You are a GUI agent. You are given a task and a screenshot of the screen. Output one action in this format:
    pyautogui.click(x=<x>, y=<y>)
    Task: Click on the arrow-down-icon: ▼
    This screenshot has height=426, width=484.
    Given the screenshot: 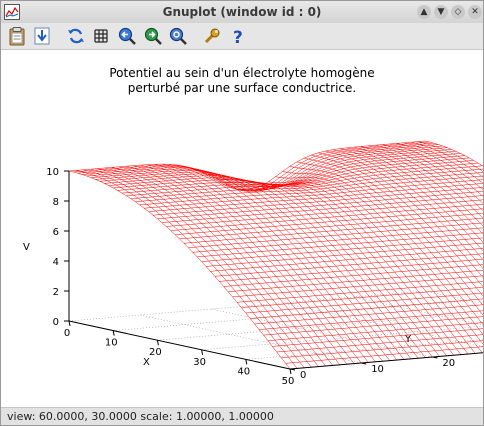 What is the action you would take?
    pyautogui.click(x=441, y=12)
    